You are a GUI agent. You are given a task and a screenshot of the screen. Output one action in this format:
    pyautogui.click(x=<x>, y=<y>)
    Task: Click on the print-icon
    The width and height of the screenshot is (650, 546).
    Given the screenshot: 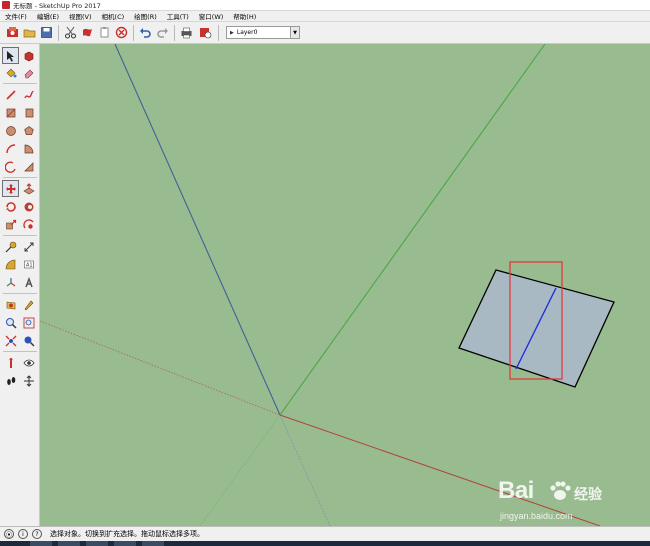 What is the action you would take?
    pyautogui.click(x=186, y=32)
    